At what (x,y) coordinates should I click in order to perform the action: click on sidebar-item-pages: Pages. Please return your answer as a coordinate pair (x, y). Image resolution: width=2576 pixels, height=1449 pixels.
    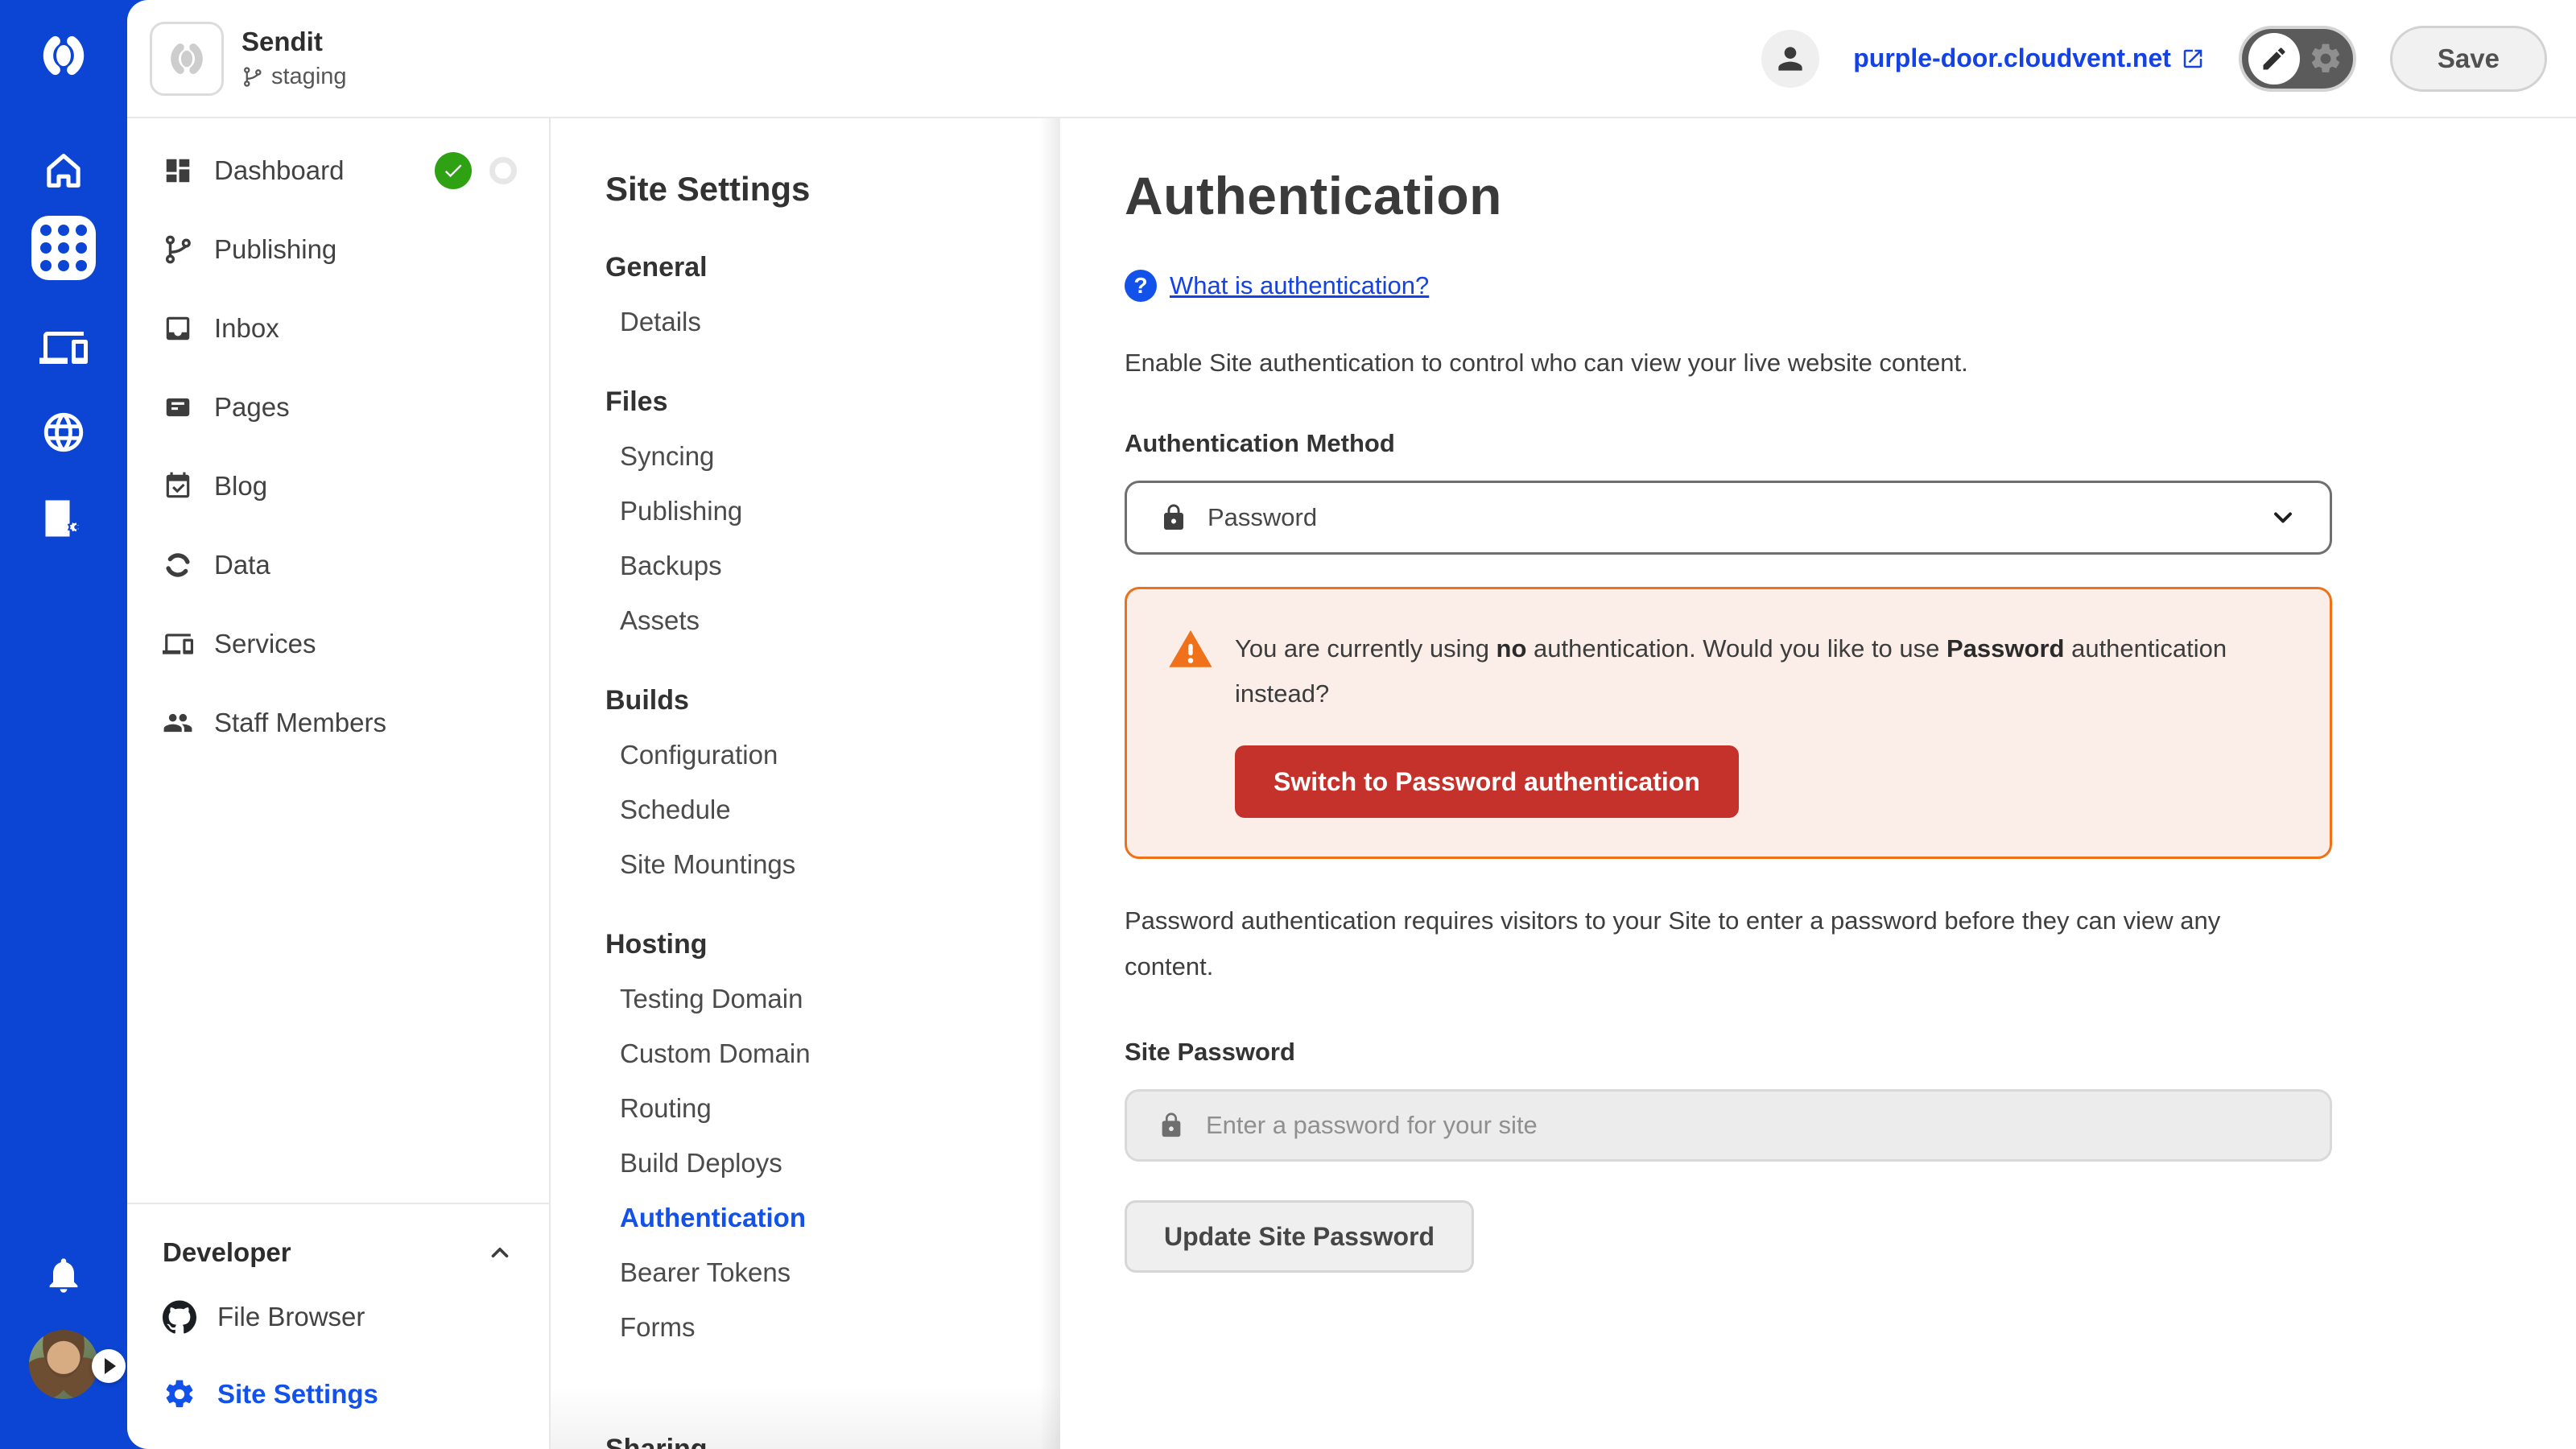
    Looking at the image, I should click on (338, 407).